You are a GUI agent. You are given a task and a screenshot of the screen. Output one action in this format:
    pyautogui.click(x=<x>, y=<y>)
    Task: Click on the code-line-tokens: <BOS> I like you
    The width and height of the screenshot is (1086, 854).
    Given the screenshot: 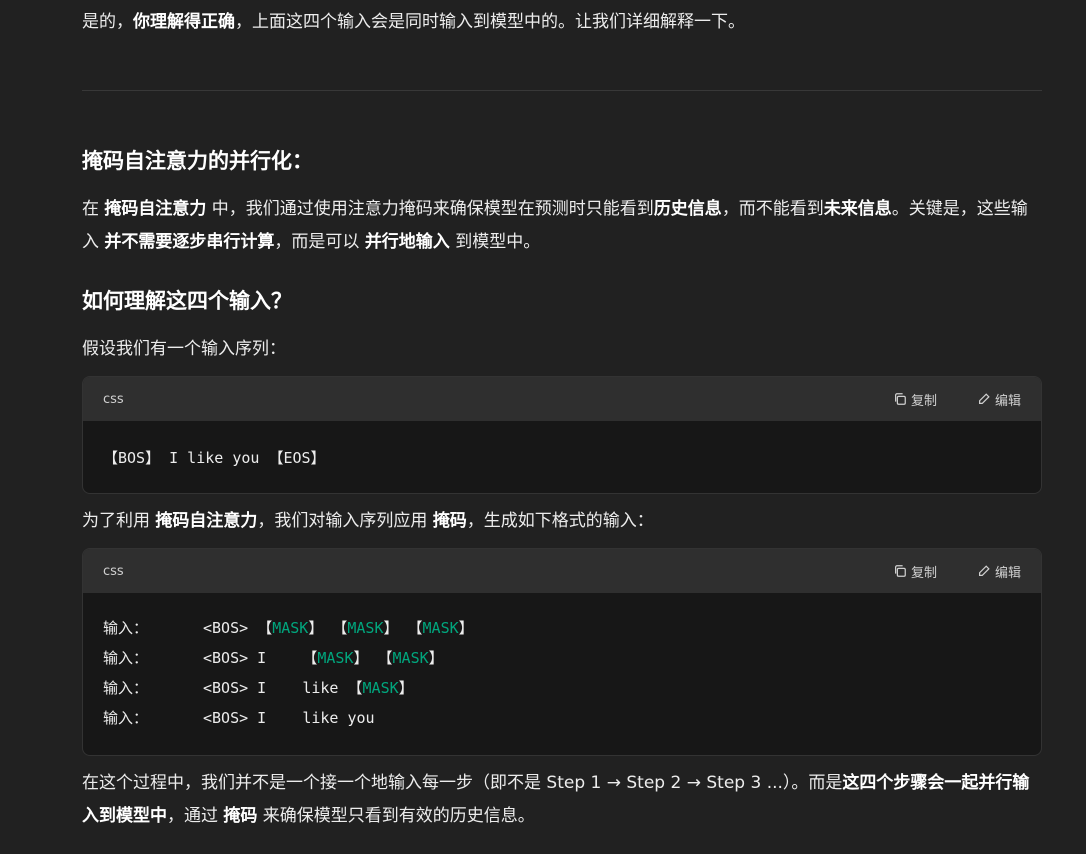 What is the action you would take?
    pyautogui.click(x=289, y=718)
    